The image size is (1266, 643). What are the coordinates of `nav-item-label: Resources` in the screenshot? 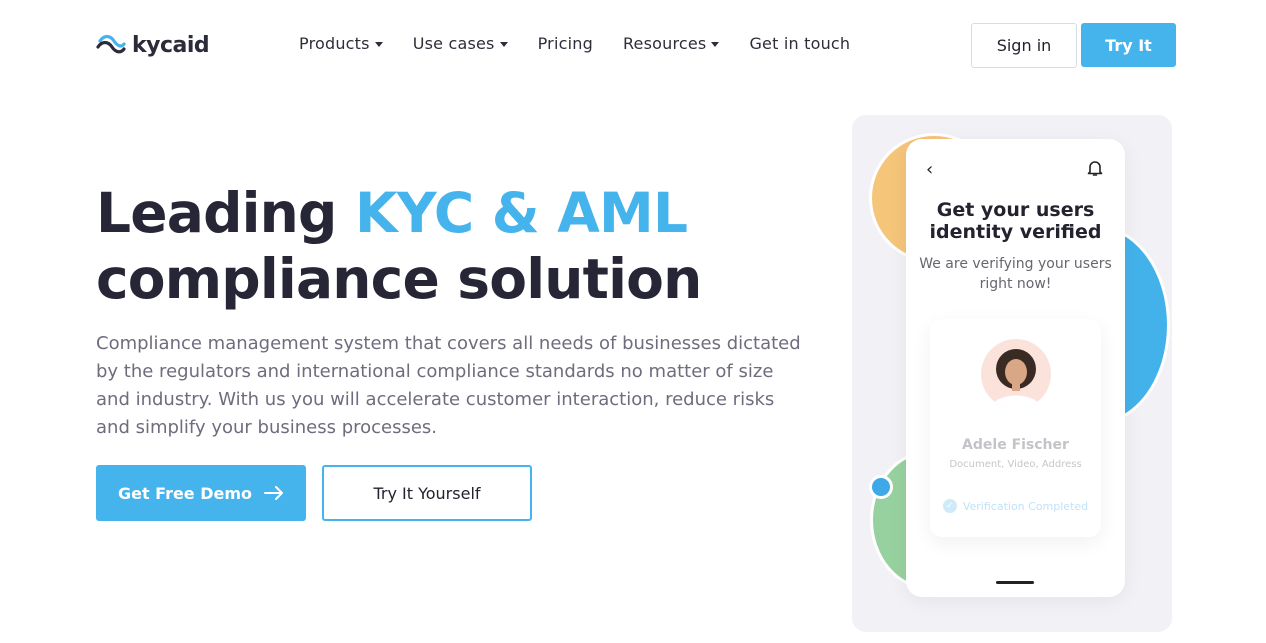 It's located at (664, 43).